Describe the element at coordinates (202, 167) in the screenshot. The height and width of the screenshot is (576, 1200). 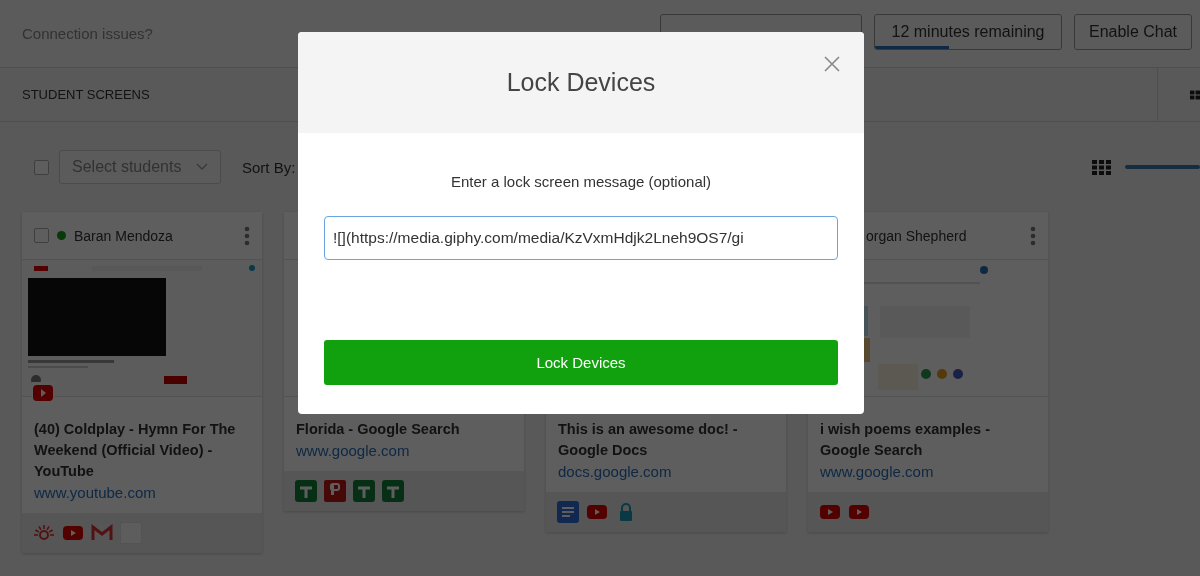
I see `chevron-down-icon` at that location.